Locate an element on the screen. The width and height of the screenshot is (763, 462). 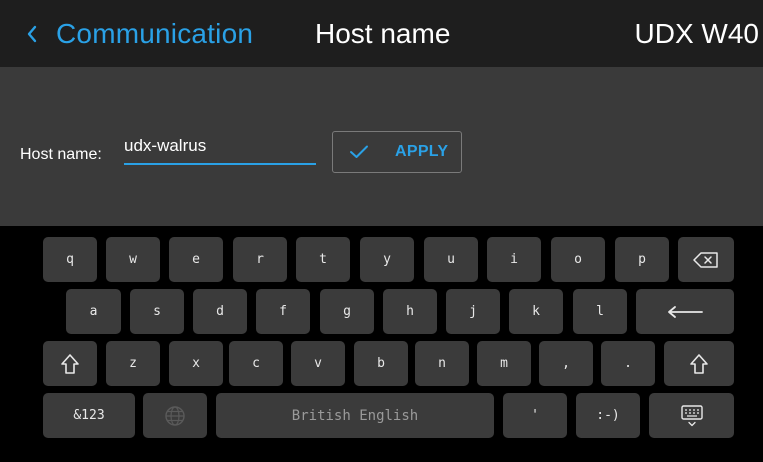
symbols-key: &123 is located at coordinates (89, 415).